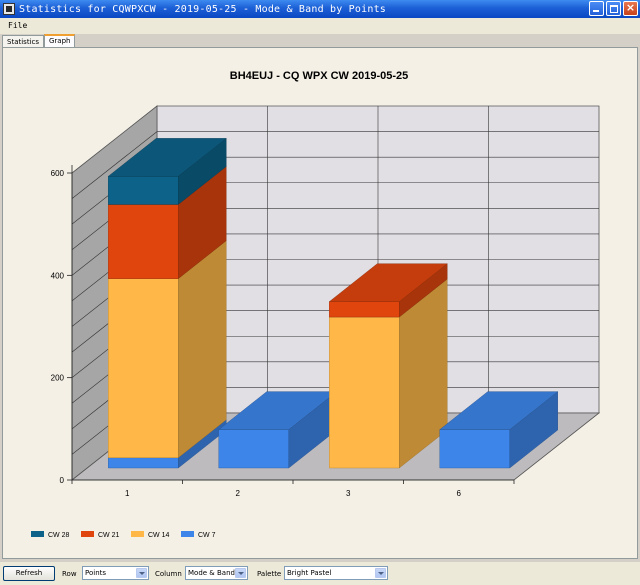  What do you see at coordinates (109, 535) in the screenshot?
I see `legend-label: CW 21` at bounding box center [109, 535].